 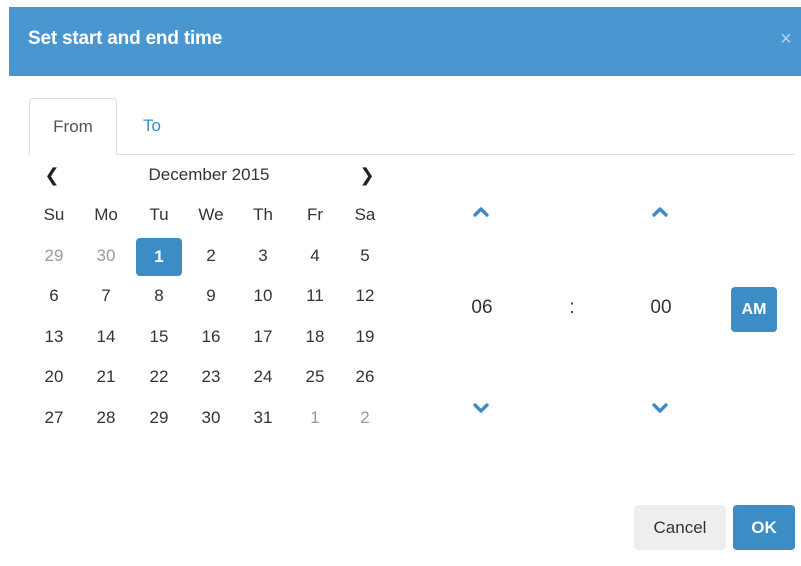 I want to click on calendar-week-row: 20 21 22 23 24 25 26, so click(x=211, y=377).